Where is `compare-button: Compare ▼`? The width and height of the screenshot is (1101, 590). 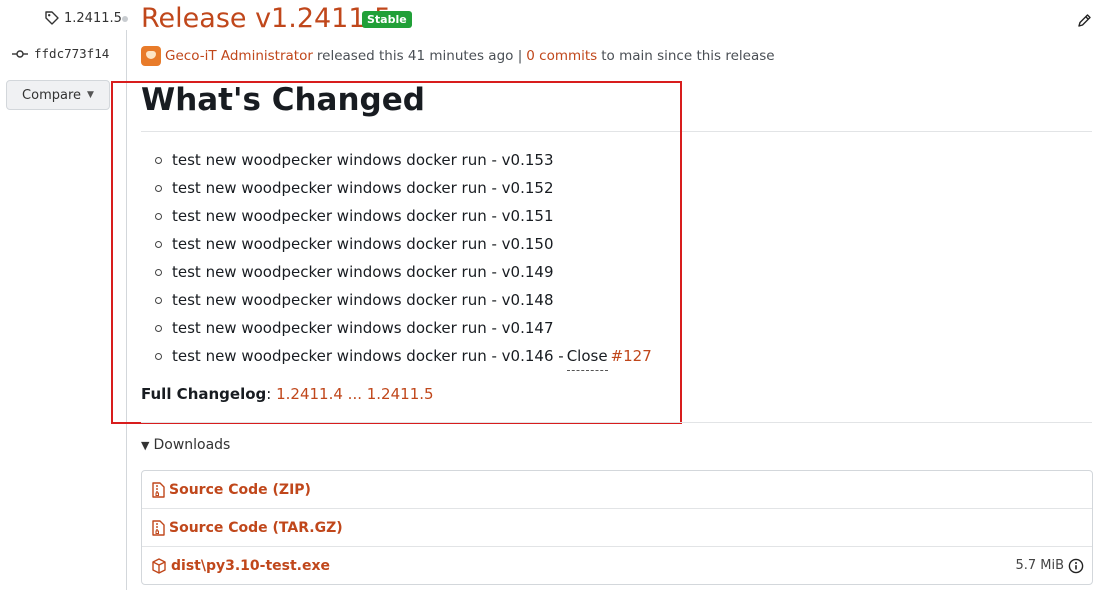
compare-button: Compare ▼ is located at coordinates (58, 95).